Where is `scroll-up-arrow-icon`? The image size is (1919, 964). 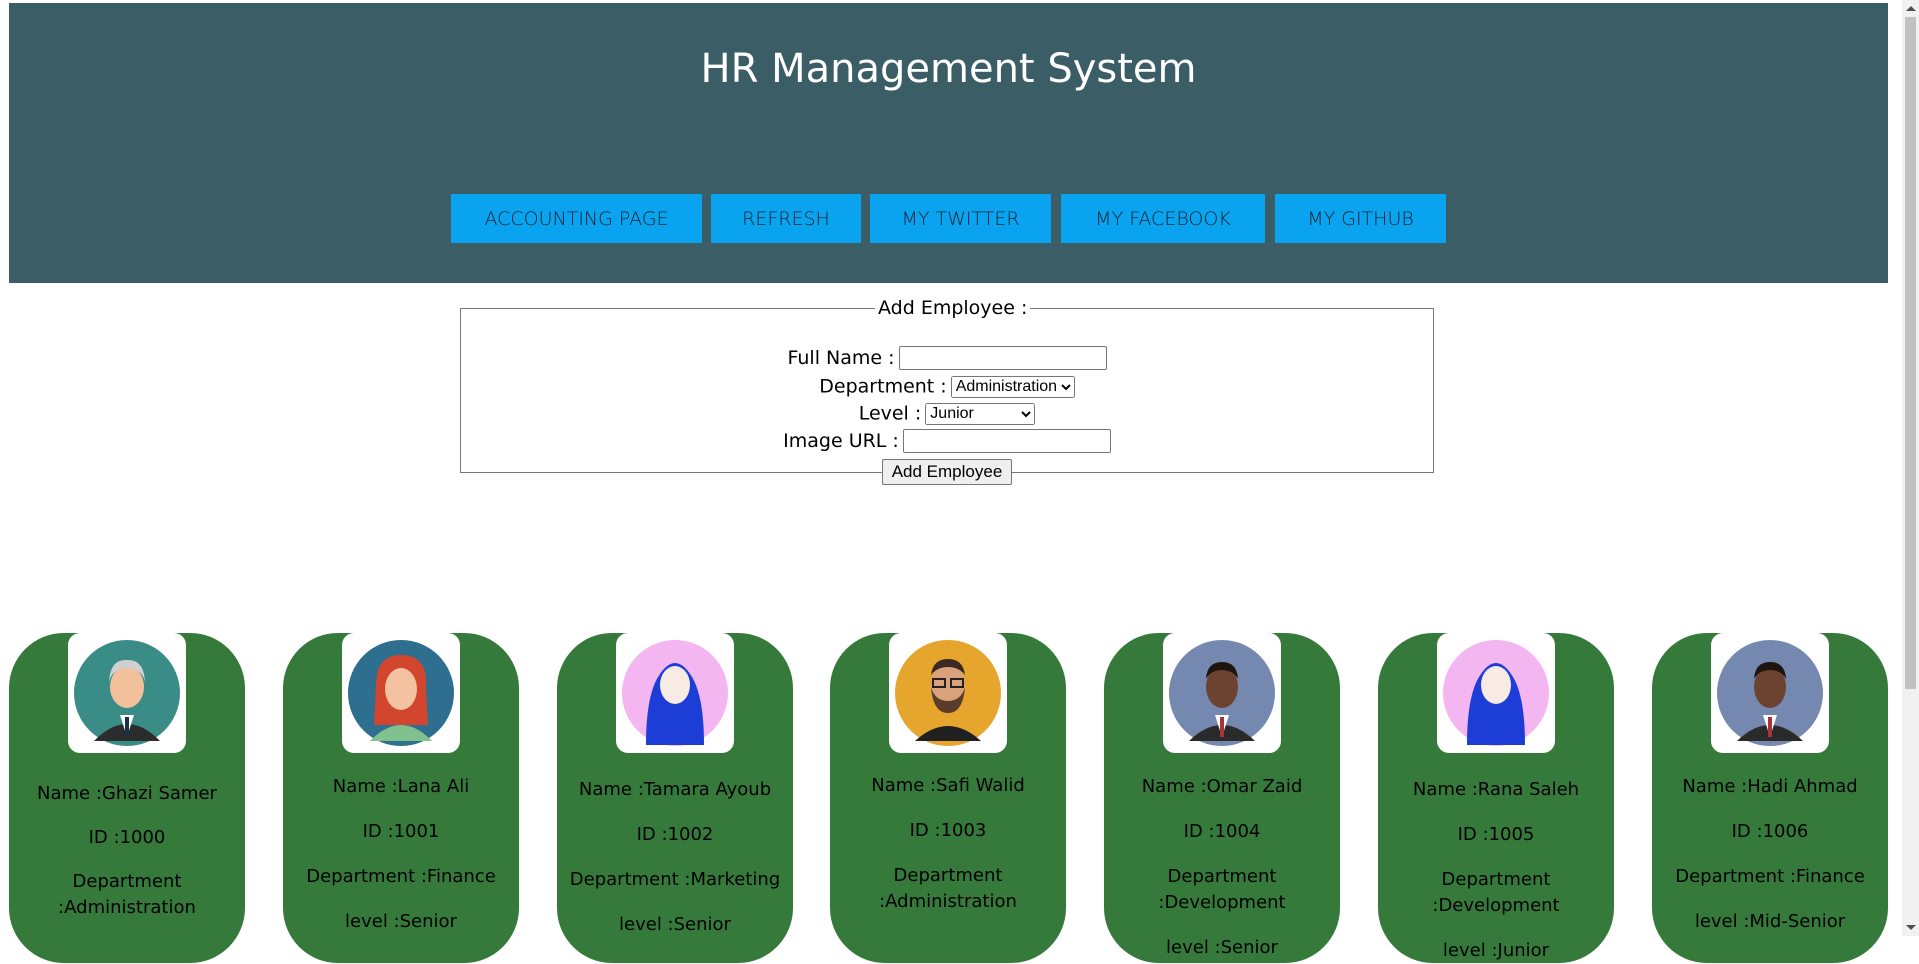
scroll-up-arrow-icon is located at coordinates (1911, 8).